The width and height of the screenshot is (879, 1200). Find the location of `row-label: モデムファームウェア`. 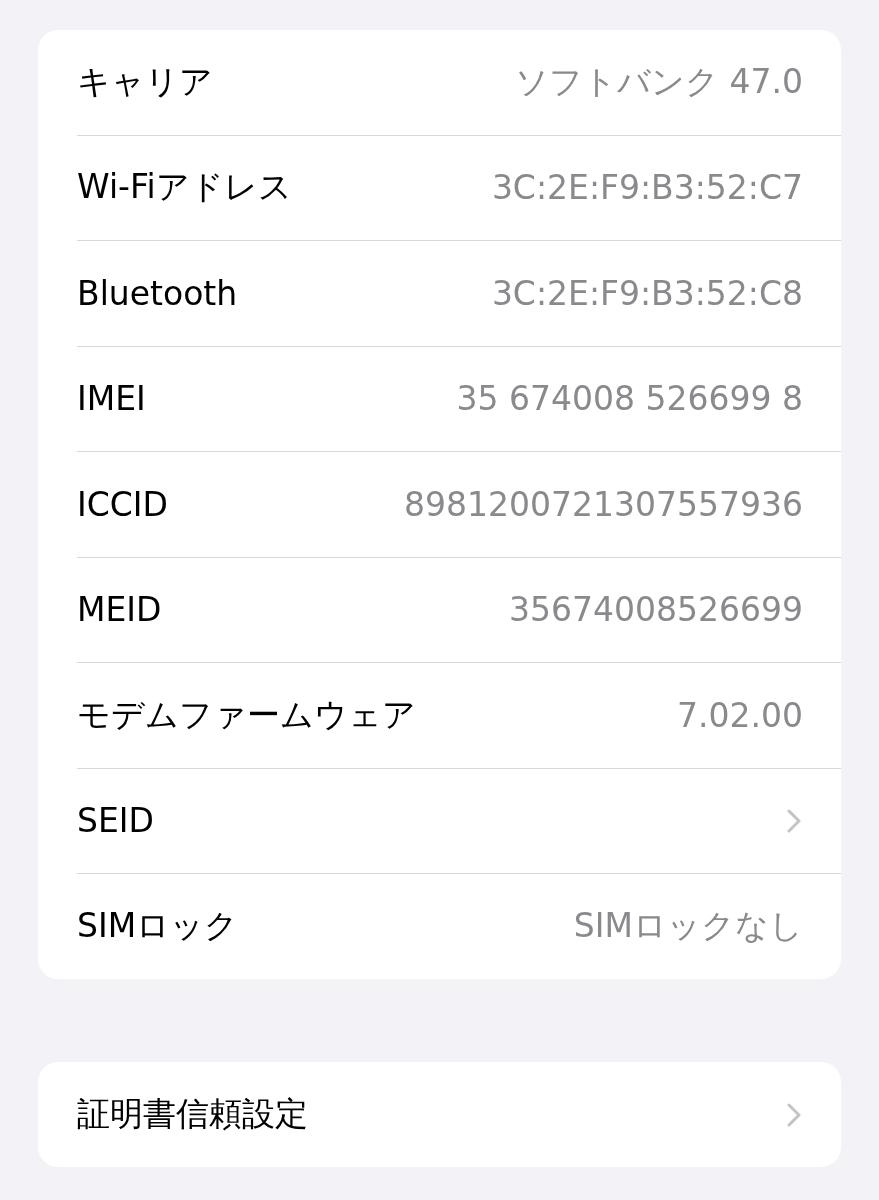

row-label: モデムファームウェア is located at coordinates (246, 714).